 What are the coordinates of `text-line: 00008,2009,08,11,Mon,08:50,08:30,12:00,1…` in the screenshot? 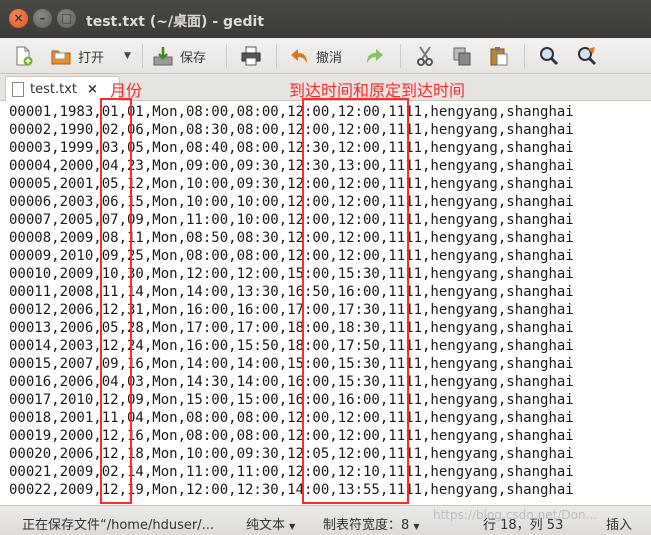 It's located at (291, 238).